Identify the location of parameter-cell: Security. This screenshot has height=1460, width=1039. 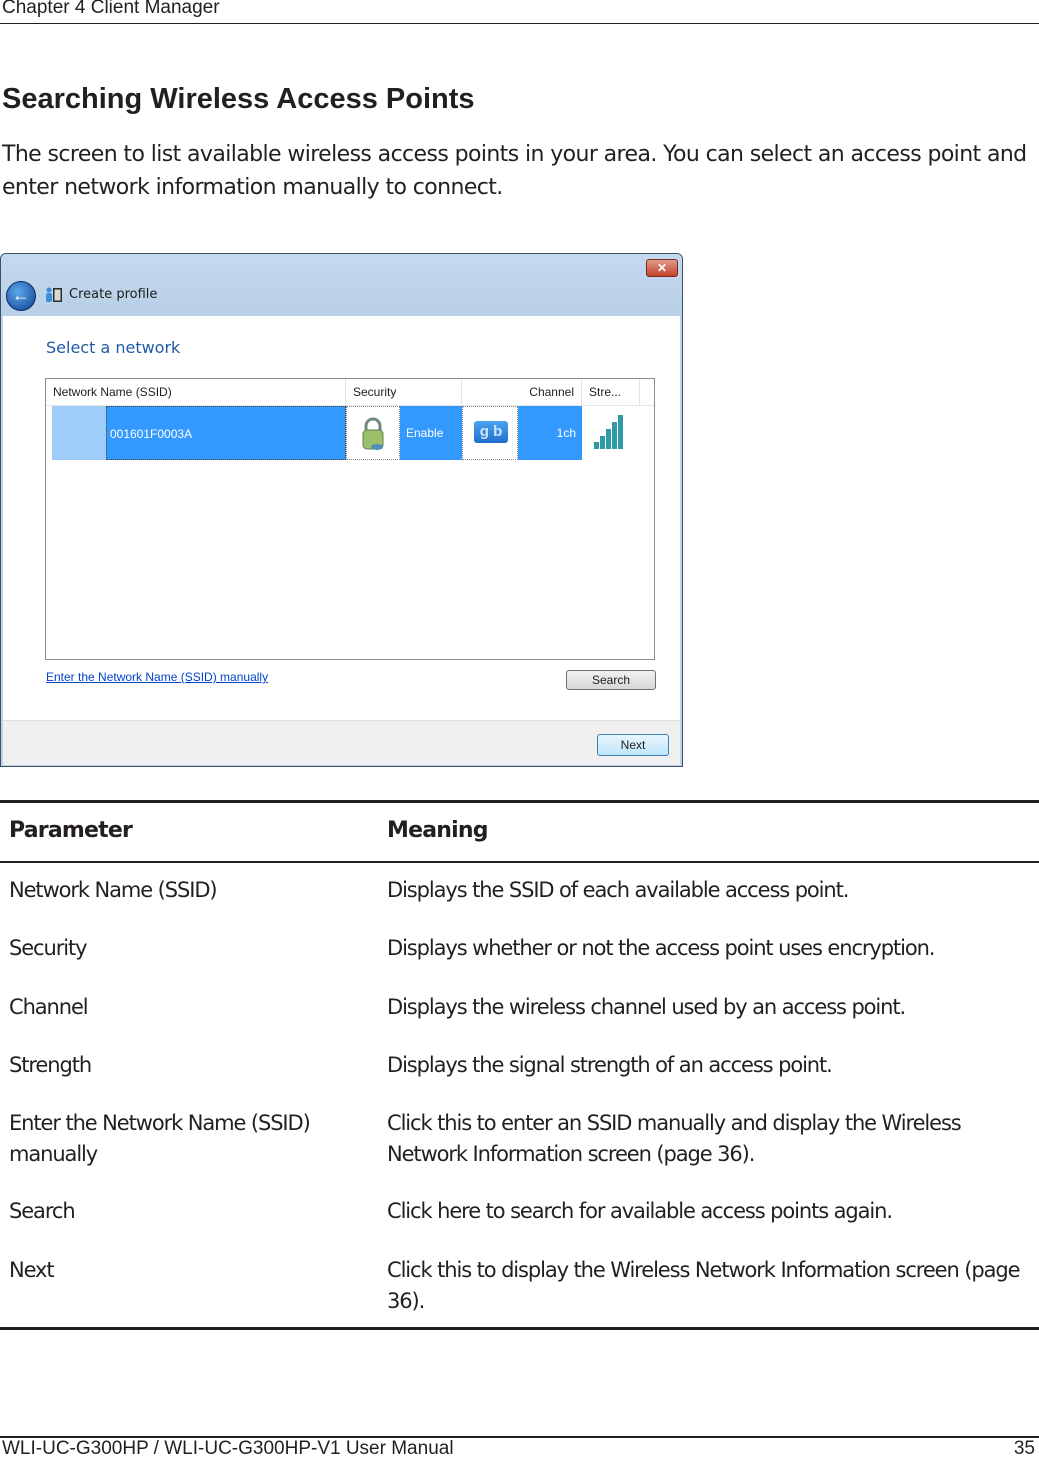
(48, 948).